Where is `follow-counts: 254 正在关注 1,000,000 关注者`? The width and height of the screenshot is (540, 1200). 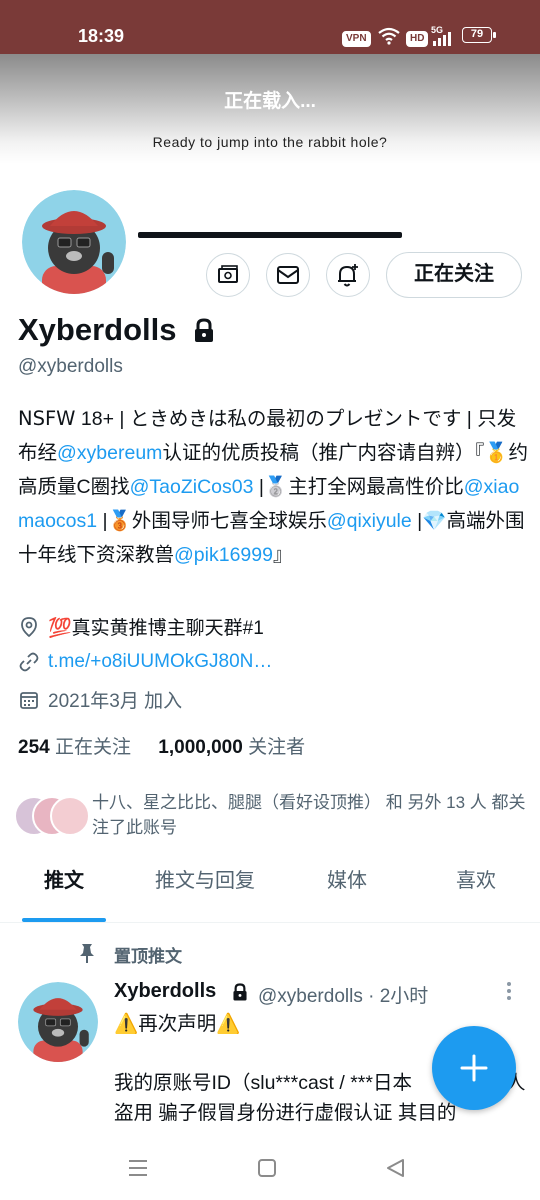 follow-counts: 254 正在关注 1,000,000 关注者 is located at coordinates (161, 745).